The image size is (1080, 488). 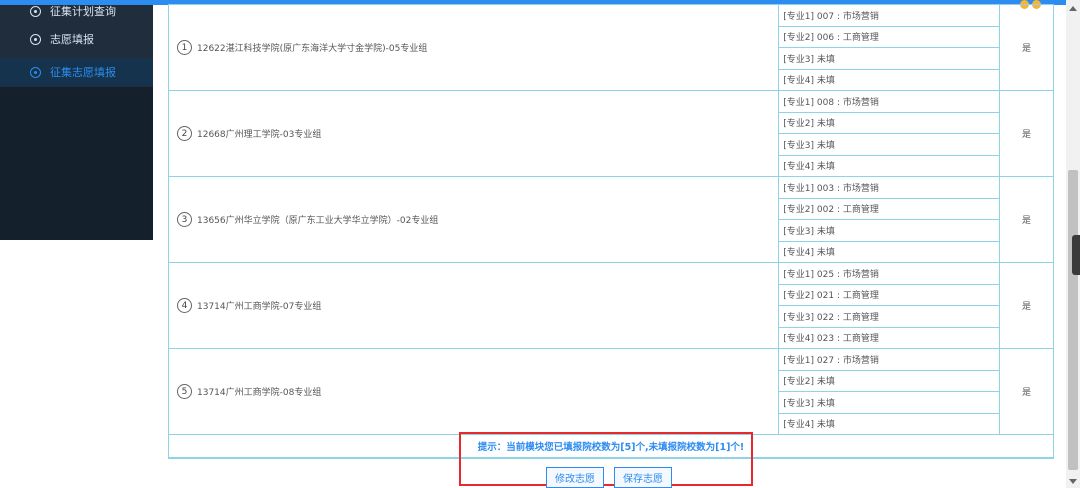 I want to click on order-number-badge: 3, so click(x=184, y=219).